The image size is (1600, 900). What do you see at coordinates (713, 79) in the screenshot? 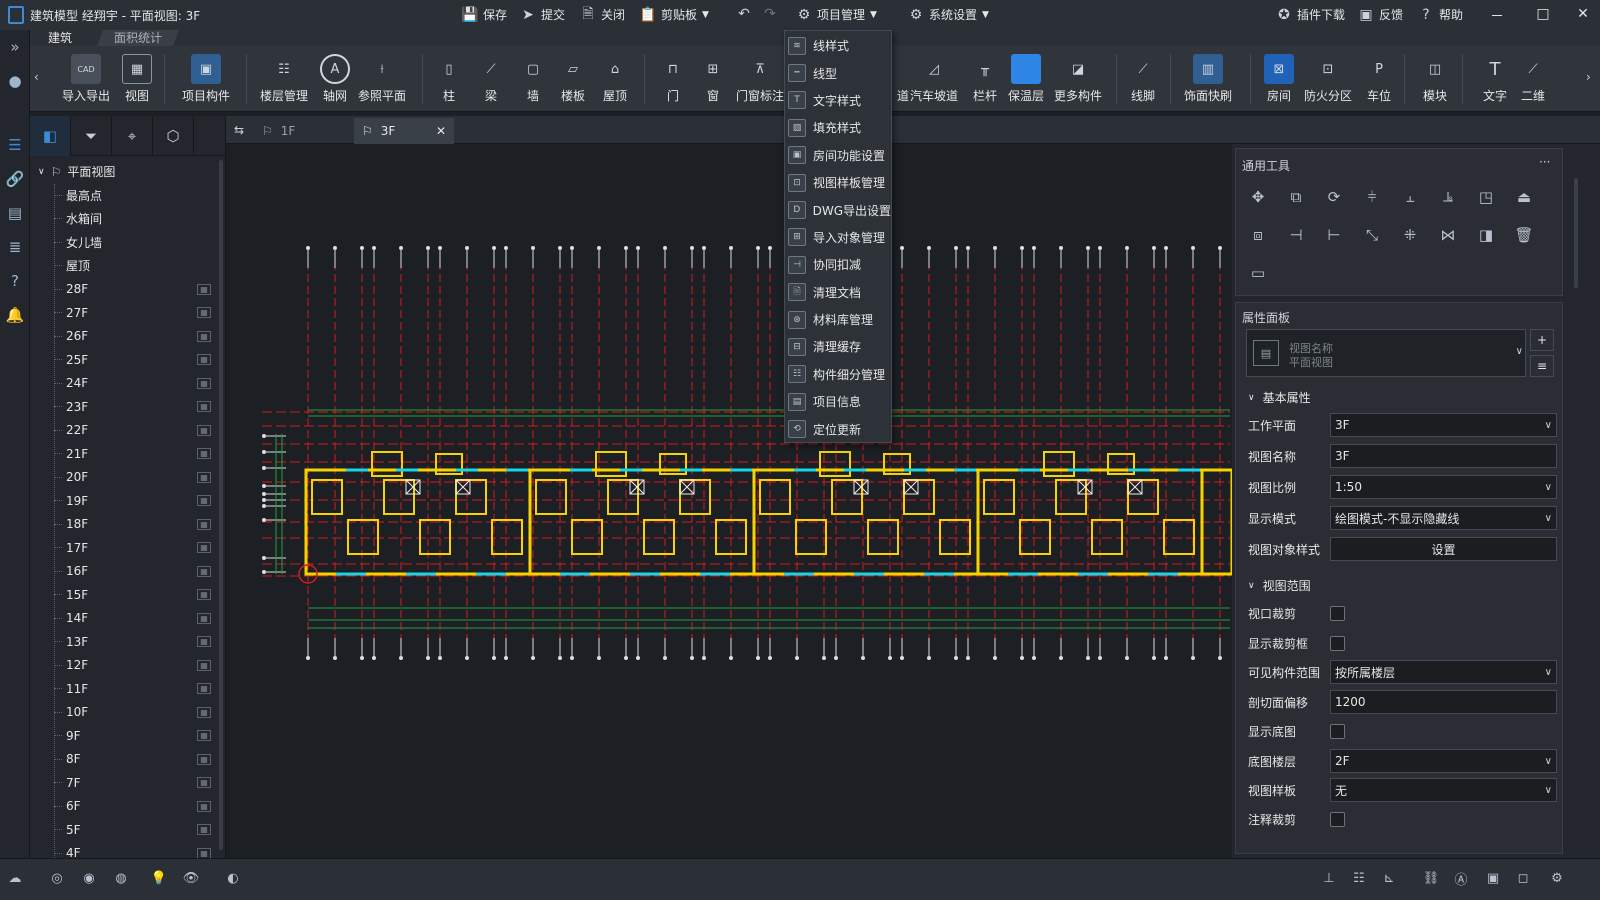
I see `ribbon-window: ⊞ 窗` at bounding box center [713, 79].